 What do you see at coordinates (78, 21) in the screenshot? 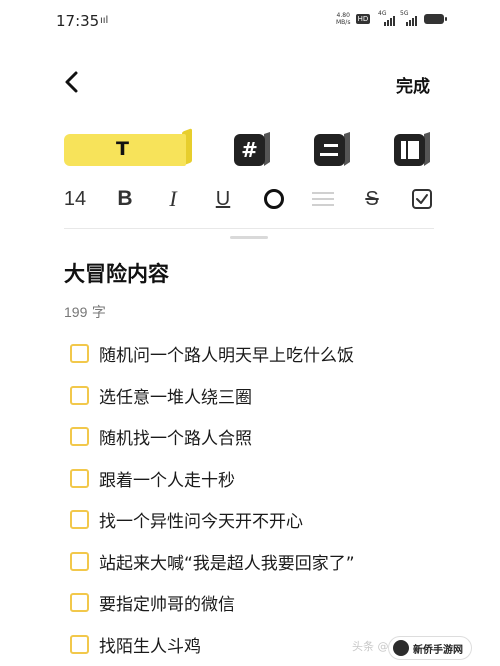
I see `status-time: 17:35` at bounding box center [78, 21].